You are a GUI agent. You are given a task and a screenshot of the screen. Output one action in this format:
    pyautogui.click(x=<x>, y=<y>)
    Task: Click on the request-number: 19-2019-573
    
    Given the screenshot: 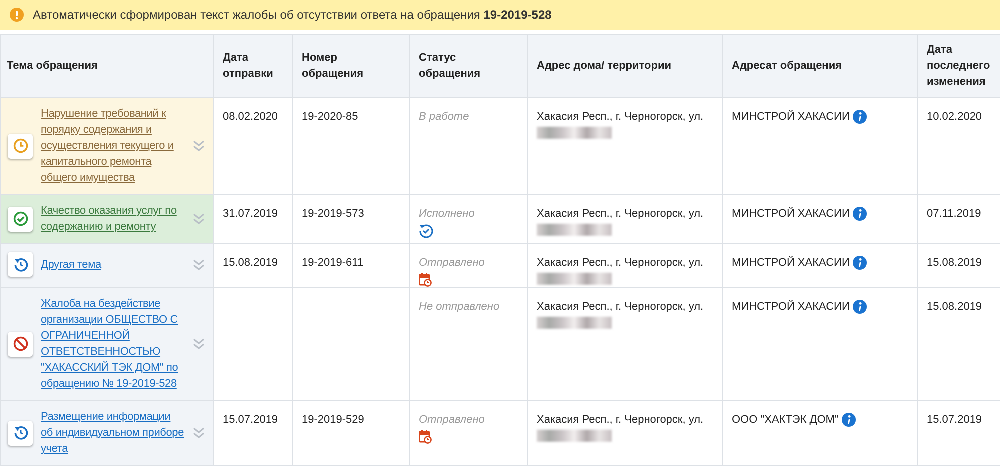 What is the action you would take?
    pyautogui.click(x=333, y=214)
    